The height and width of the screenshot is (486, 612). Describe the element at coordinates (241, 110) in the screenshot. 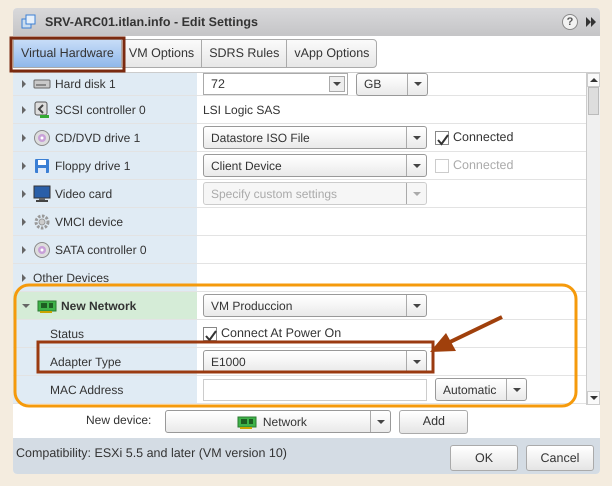

I see `device-value: LSI Logic SAS` at that location.